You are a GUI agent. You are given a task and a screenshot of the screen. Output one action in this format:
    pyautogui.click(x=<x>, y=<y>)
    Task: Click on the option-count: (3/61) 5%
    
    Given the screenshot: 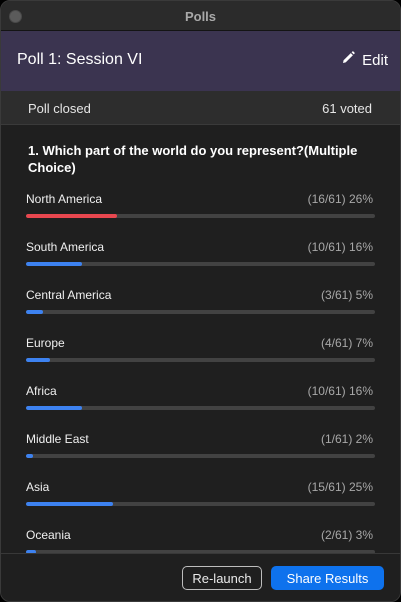 What is the action you would take?
    pyautogui.click(x=346, y=295)
    